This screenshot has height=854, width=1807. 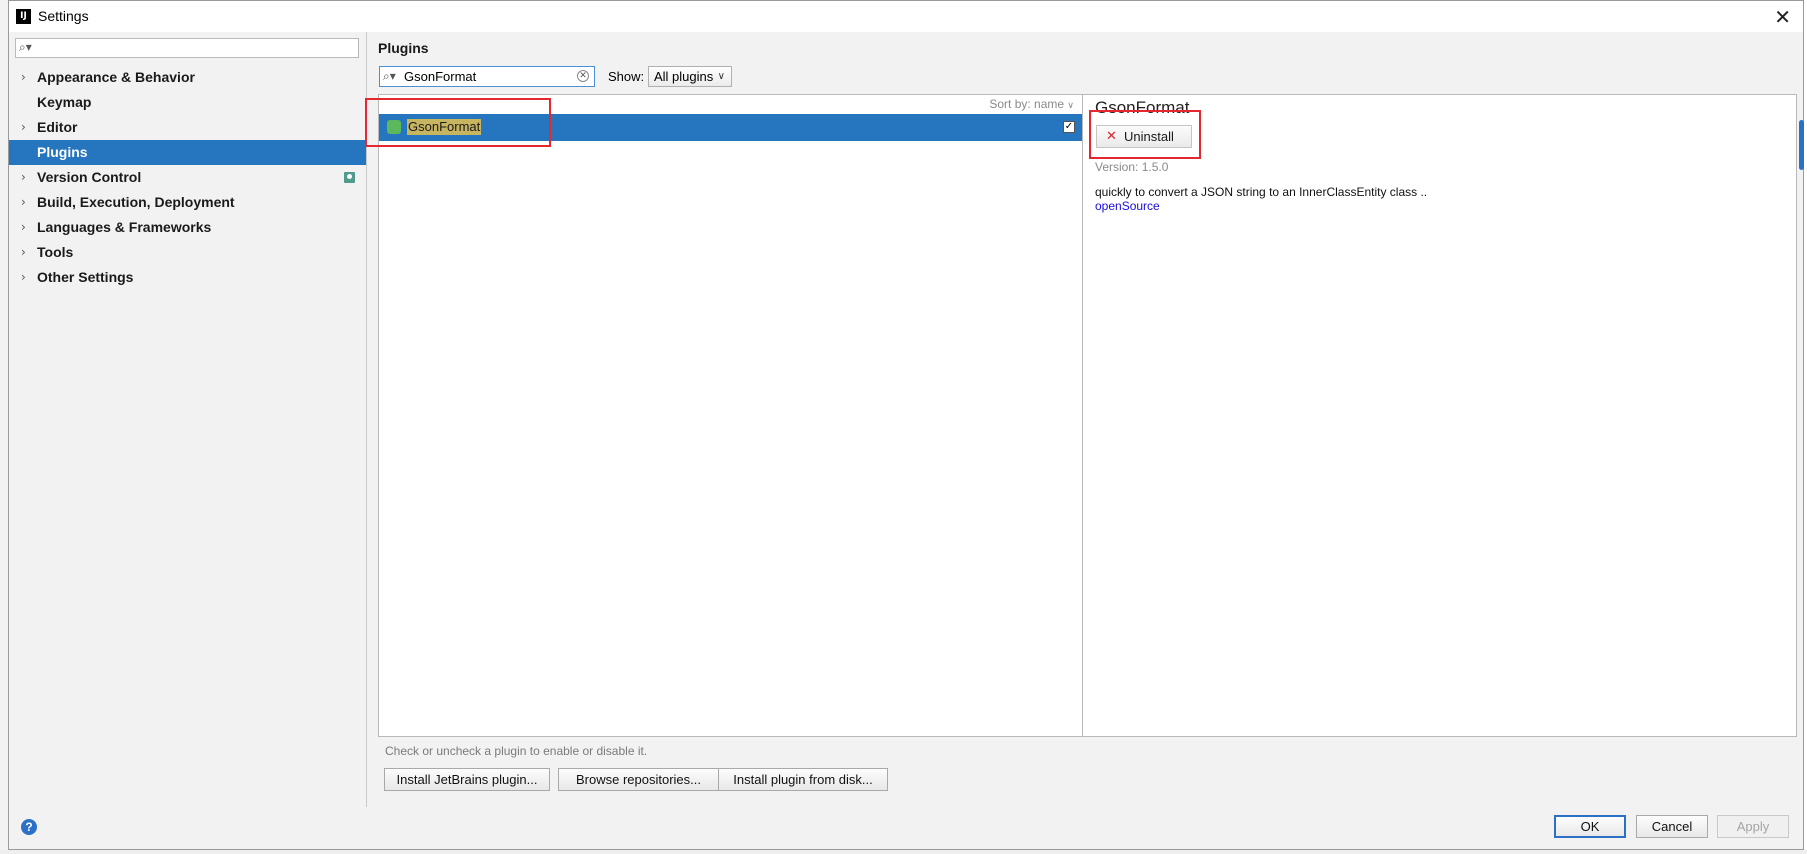 What do you see at coordinates (55, 252) in the screenshot?
I see `tree-item-label: Tools` at bounding box center [55, 252].